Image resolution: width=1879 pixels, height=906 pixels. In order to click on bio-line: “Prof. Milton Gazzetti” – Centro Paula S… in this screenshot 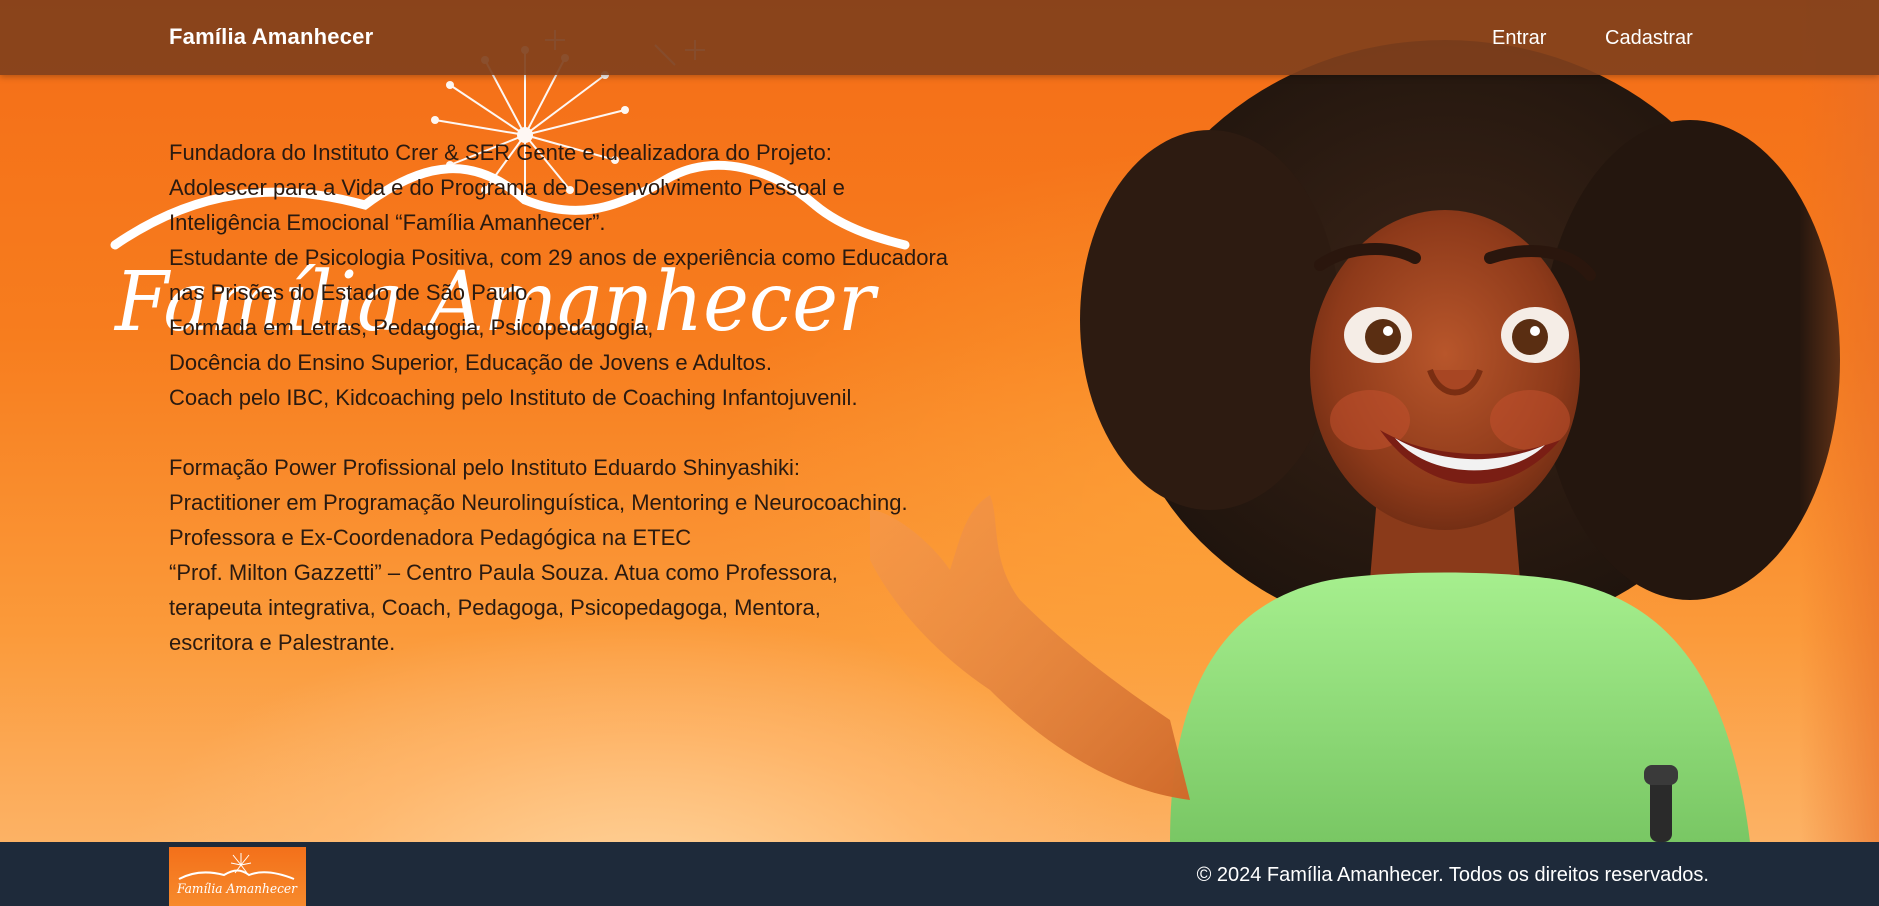, I will do `click(503, 572)`.